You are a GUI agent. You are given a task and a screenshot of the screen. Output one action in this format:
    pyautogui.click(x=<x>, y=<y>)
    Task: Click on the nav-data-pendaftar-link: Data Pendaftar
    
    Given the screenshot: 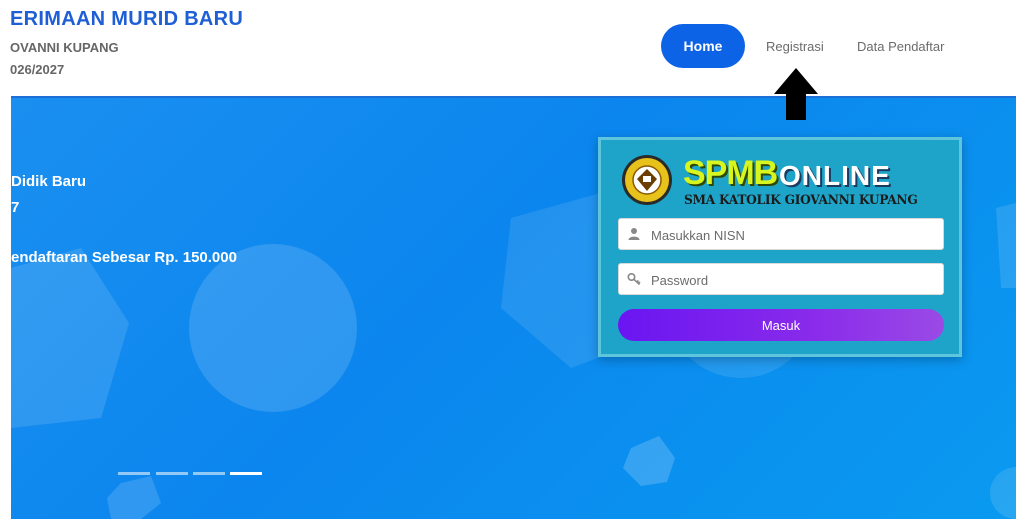 What is the action you would take?
    pyautogui.click(x=900, y=46)
    